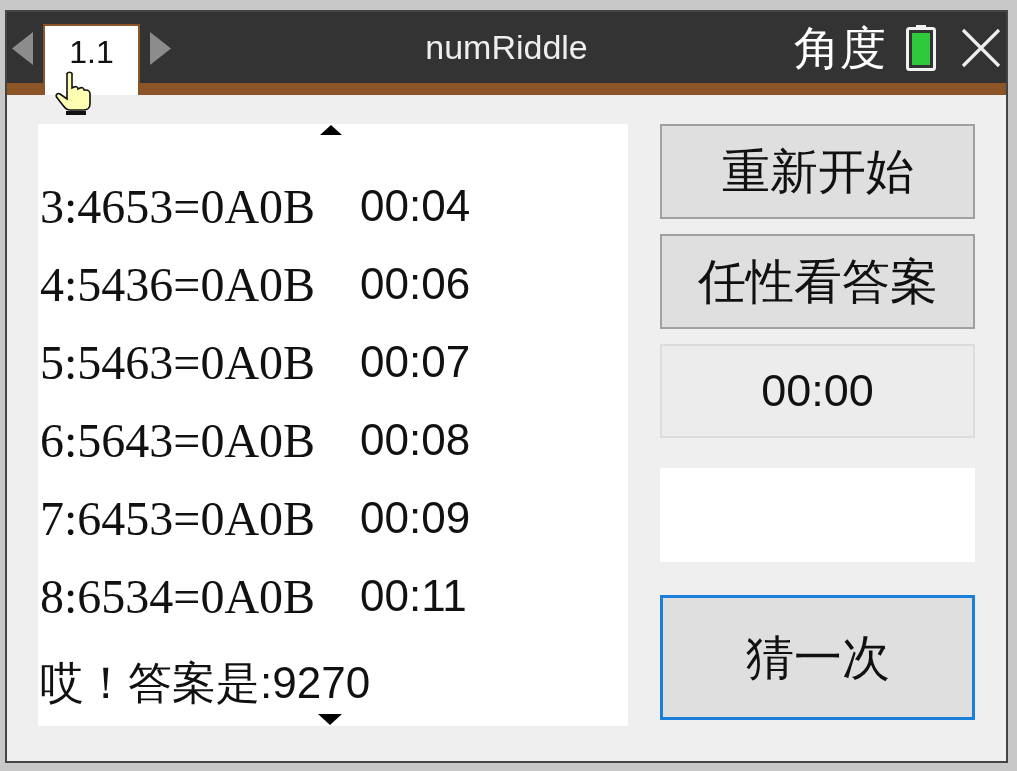 The height and width of the screenshot is (771, 1017). What do you see at coordinates (178, 284) in the screenshot?
I see `guess-entry: 4:5436=0A0B` at bounding box center [178, 284].